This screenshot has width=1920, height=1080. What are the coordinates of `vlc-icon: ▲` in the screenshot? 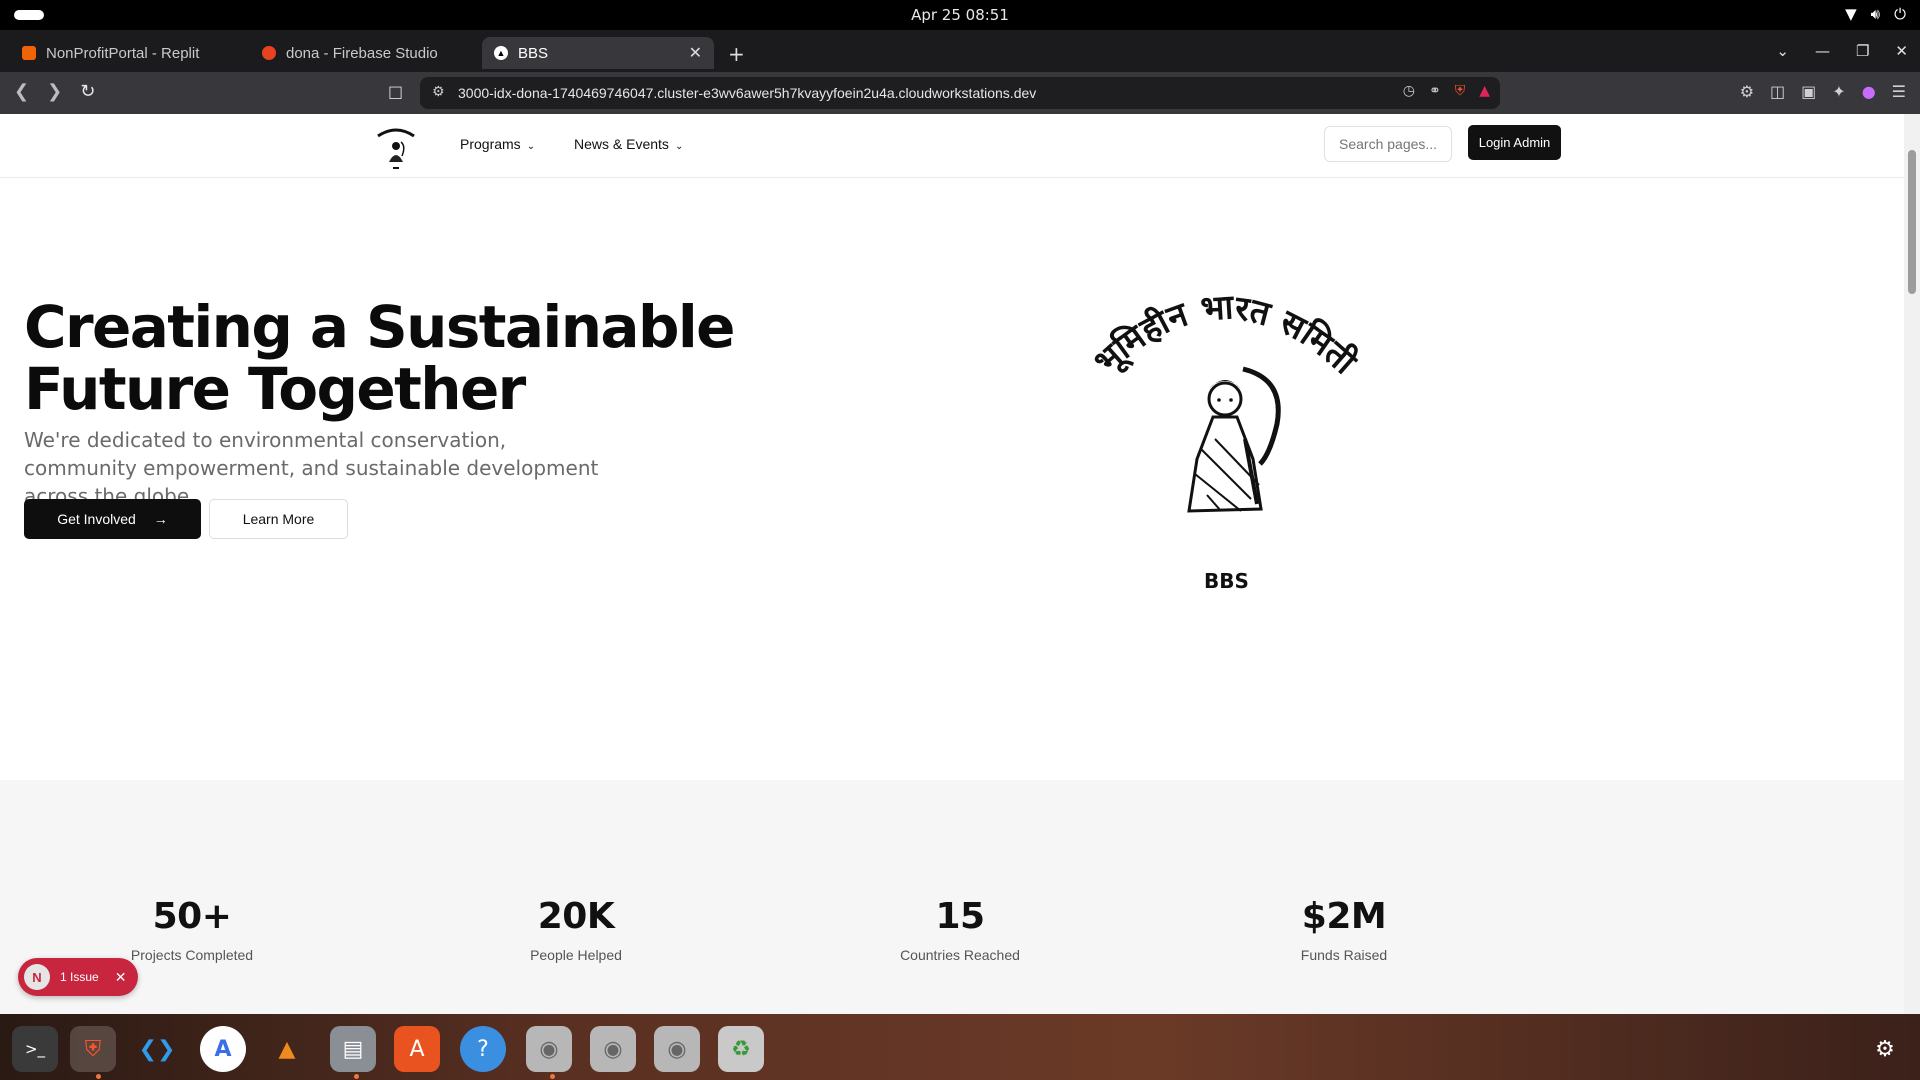 It's located at (287, 1049).